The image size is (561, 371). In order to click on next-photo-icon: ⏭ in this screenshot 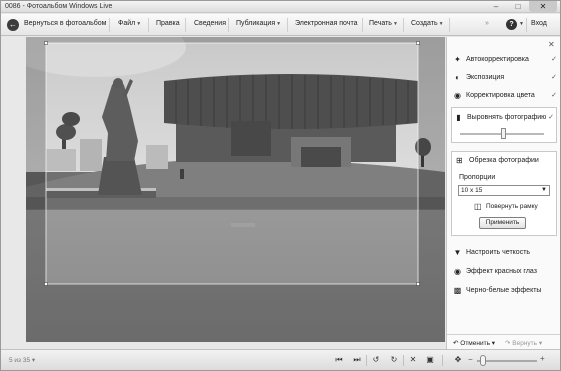, I will do `click(357, 360)`.